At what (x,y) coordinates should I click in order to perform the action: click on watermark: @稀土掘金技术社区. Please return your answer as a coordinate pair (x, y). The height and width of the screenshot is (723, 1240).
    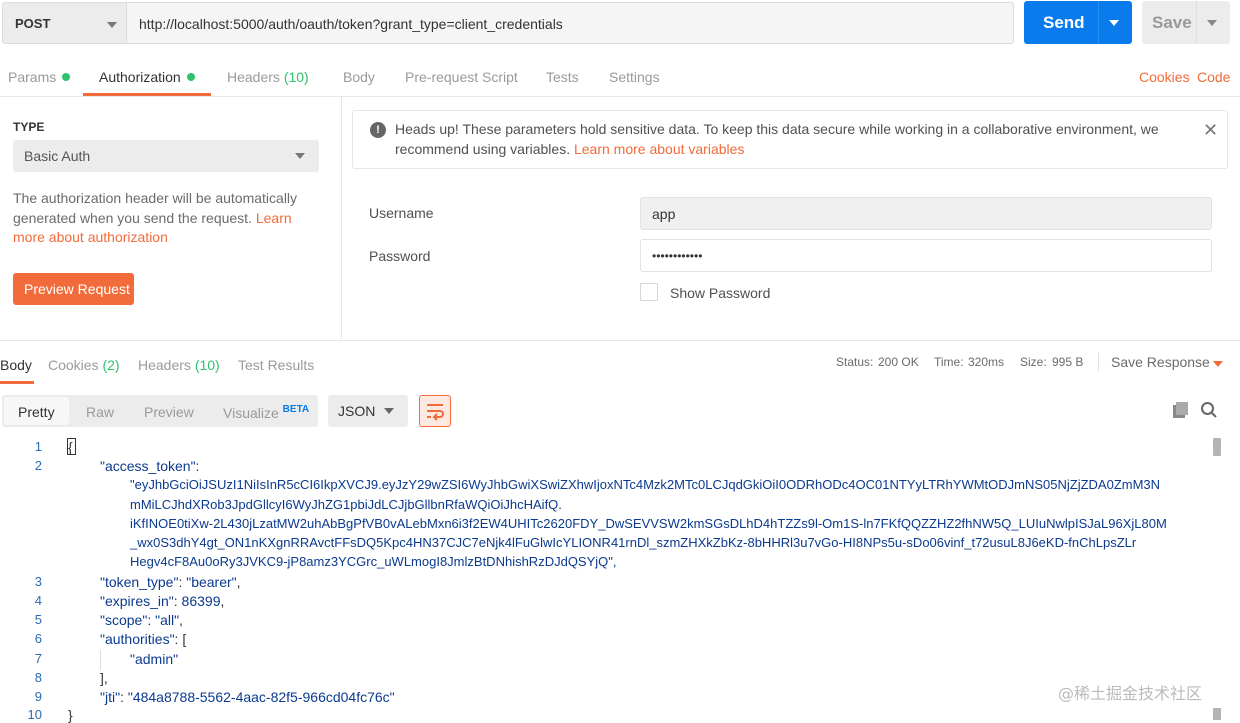
    Looking at the image, I should click on (1130, 693).